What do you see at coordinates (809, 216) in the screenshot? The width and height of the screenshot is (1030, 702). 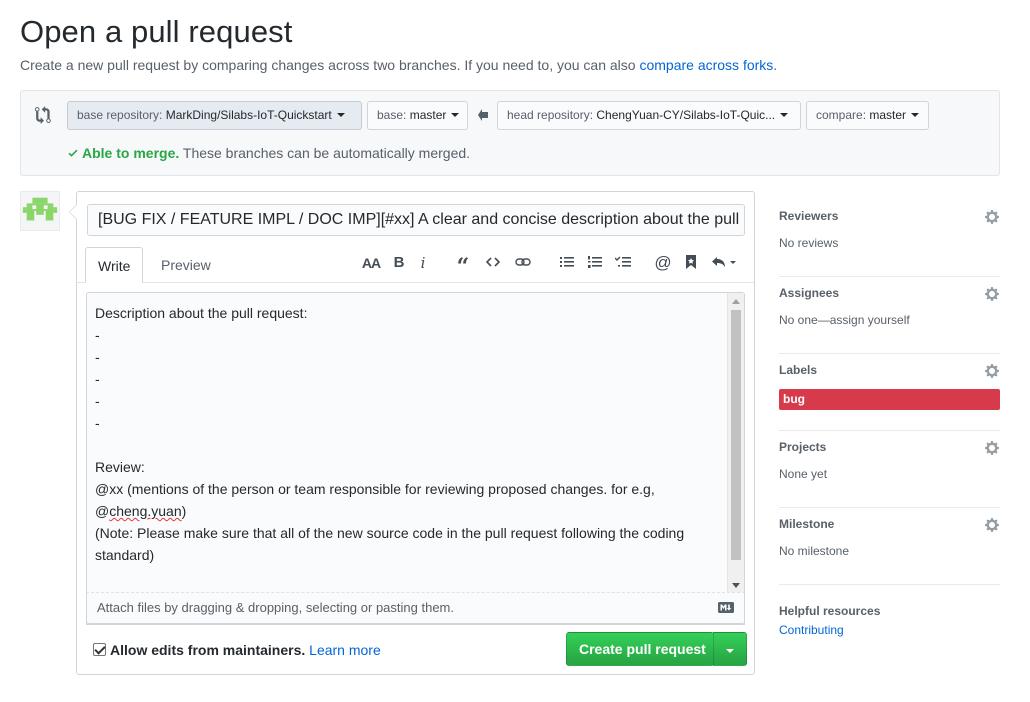 I see `reviewers-heading: Reviewers` at bounding box center [809, 216].